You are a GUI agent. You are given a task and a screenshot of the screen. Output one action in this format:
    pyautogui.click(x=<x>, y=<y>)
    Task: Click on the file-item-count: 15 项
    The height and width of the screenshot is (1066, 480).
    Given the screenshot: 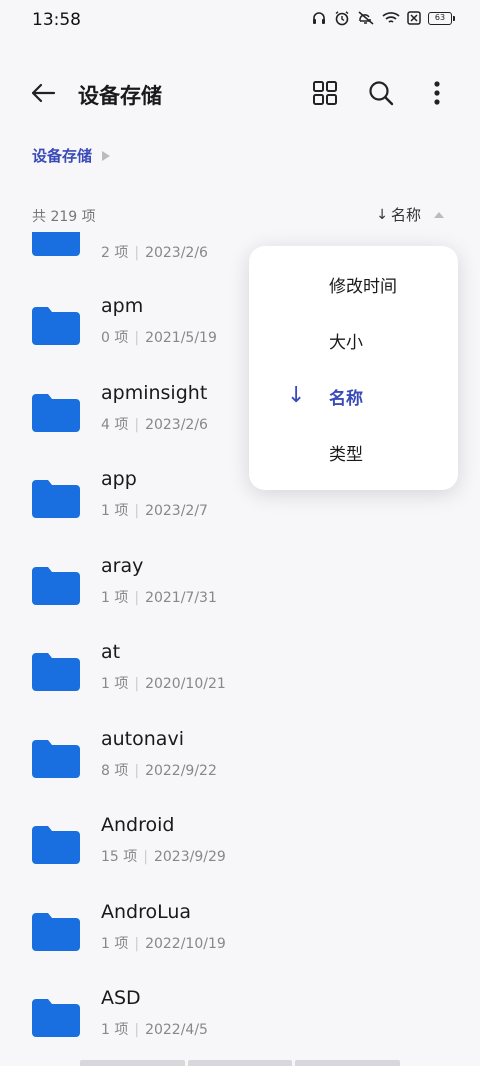 What is the action you would take?
    pyautogui.click(x=119, y=857)
    